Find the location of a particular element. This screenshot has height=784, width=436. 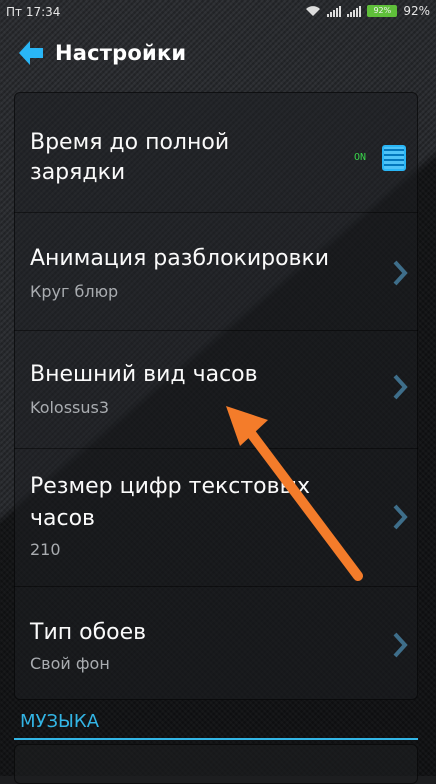

toggle-state-label: ON is located at coordinates (359, 157).